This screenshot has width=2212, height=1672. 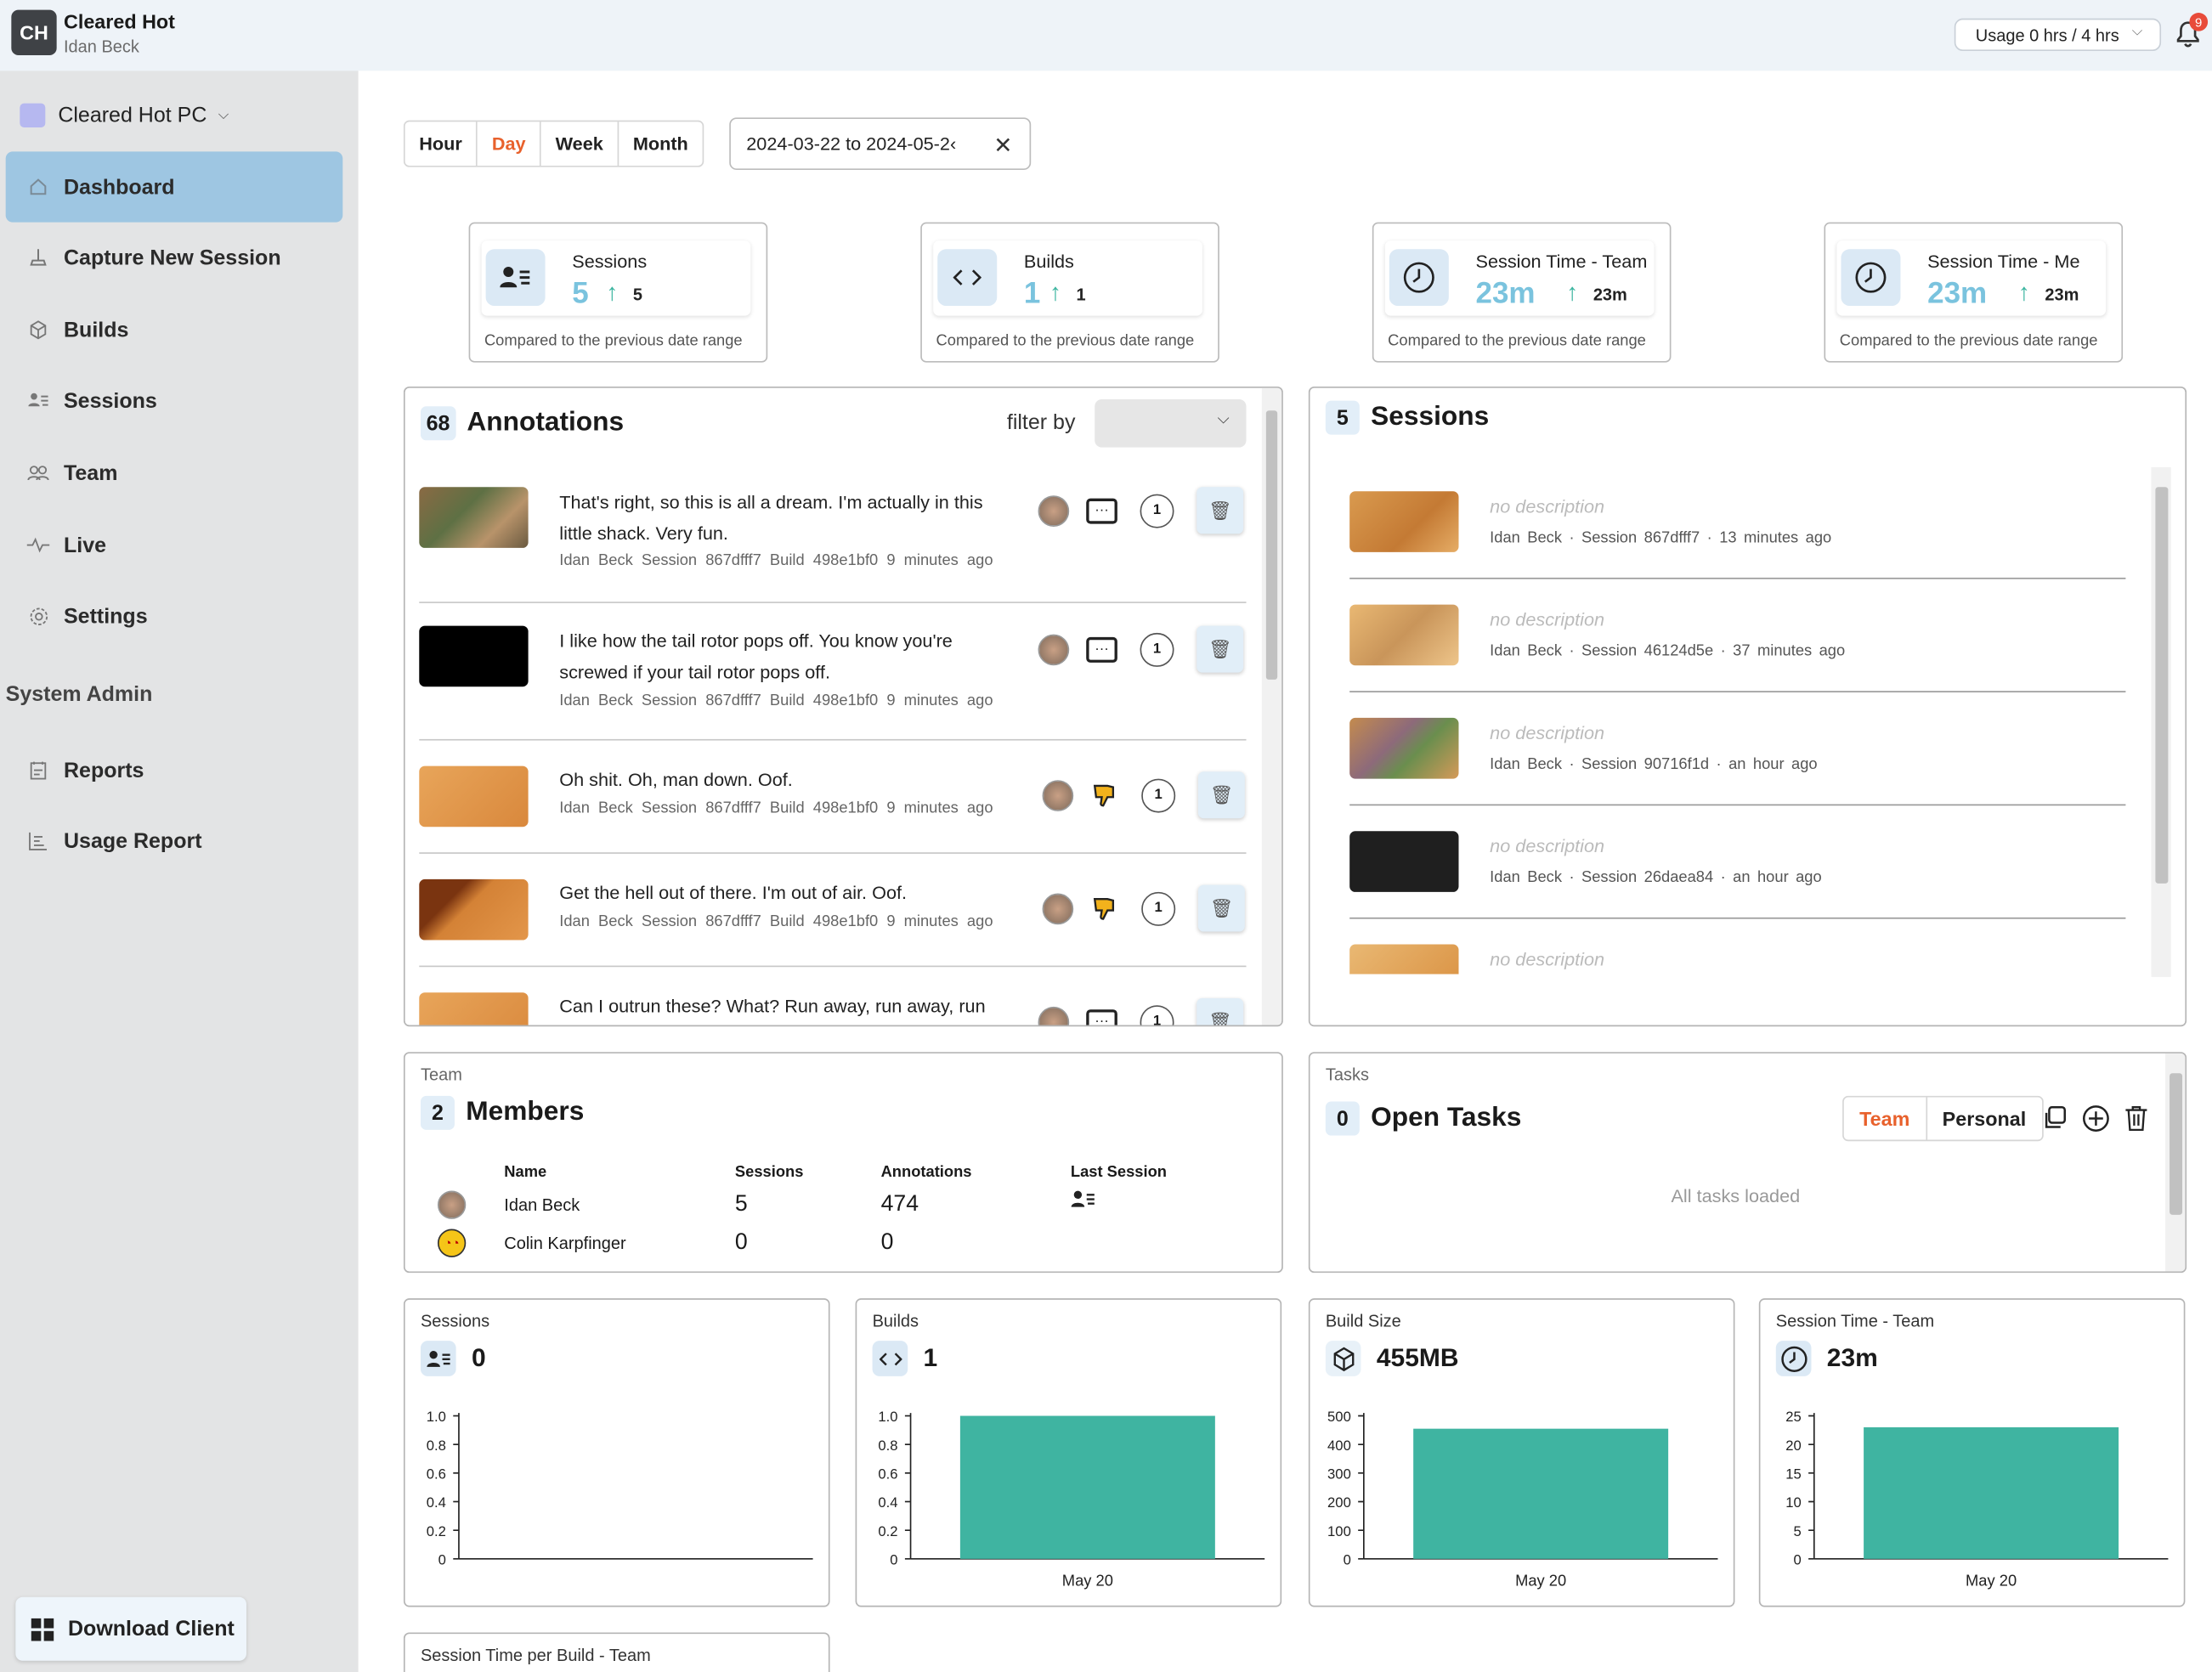 What do you see at coordinates (637, 294) in the screenshot?
I see `stat-delta: 5` at bounding box center [637, 294].